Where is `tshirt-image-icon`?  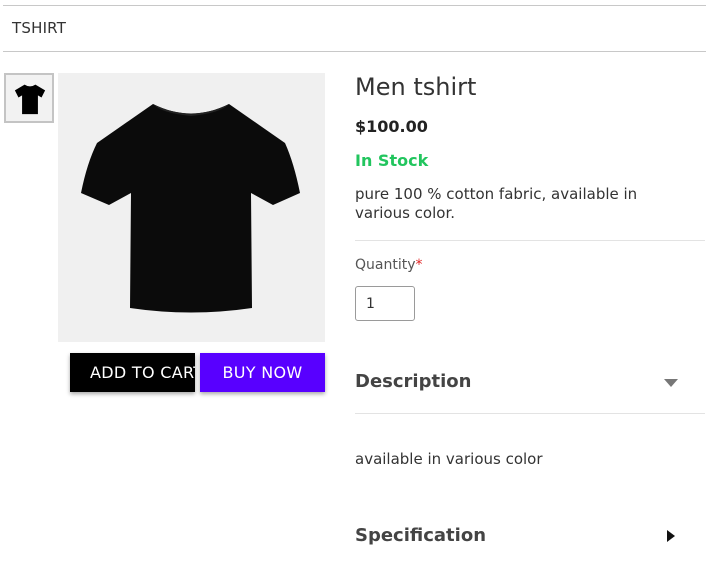
tshirt-image-icon is located at coordinates (190, 208).